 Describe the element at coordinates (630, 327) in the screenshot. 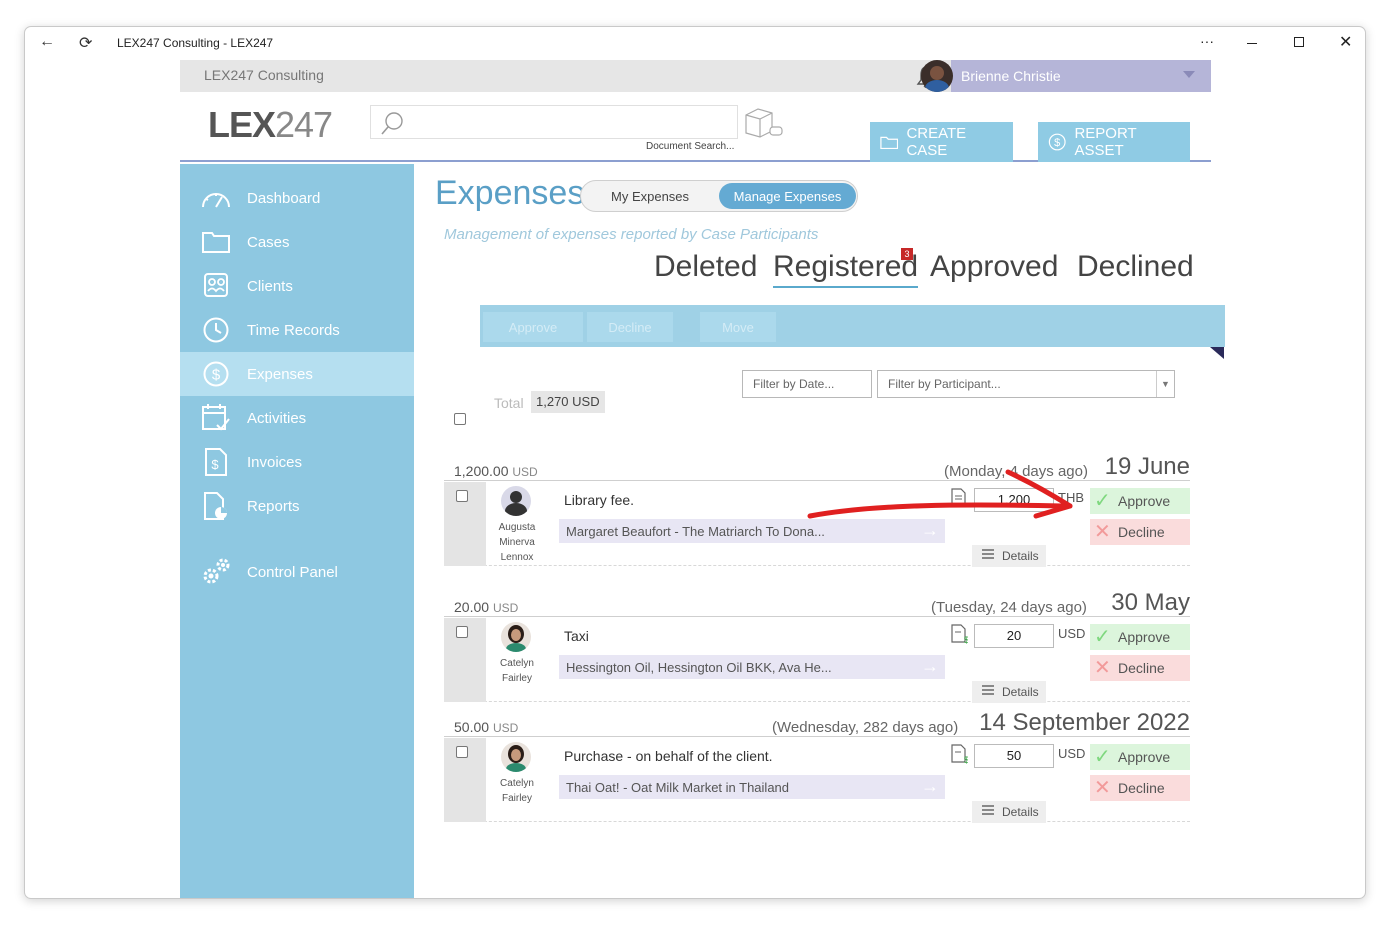

I see `bulk-decline-button: Decline` at that location.